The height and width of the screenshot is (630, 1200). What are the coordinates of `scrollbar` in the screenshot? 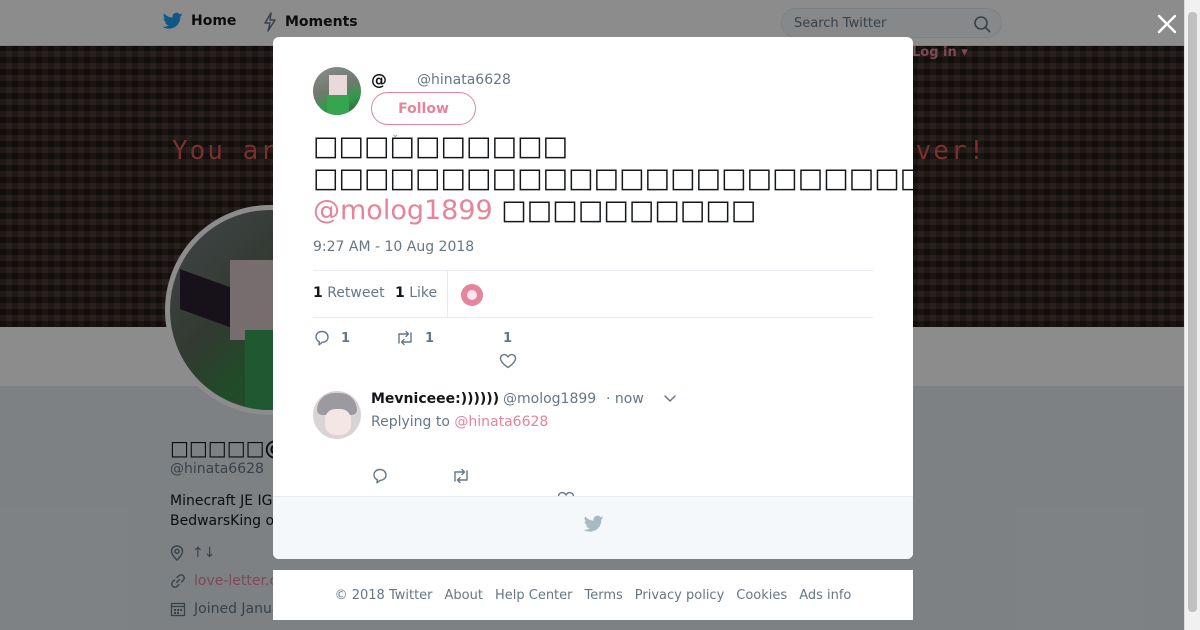 It's located at (1192, 315).